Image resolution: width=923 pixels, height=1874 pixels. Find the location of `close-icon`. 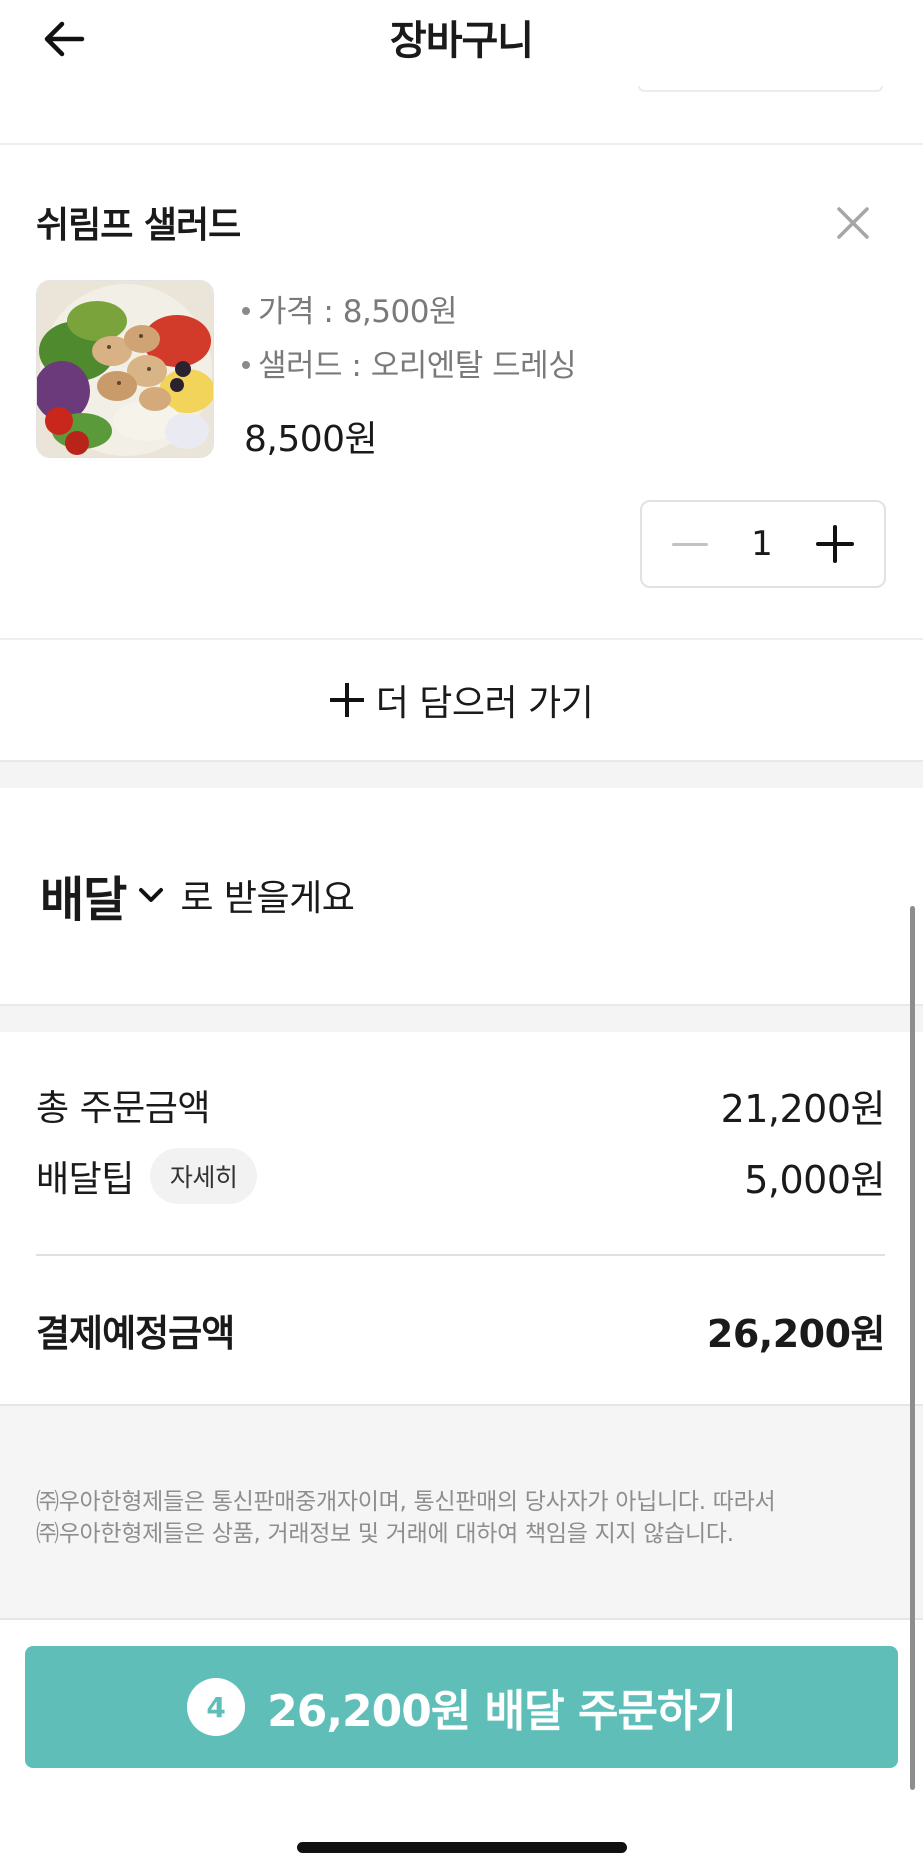

close-icon is located at coordinates (853, 223).